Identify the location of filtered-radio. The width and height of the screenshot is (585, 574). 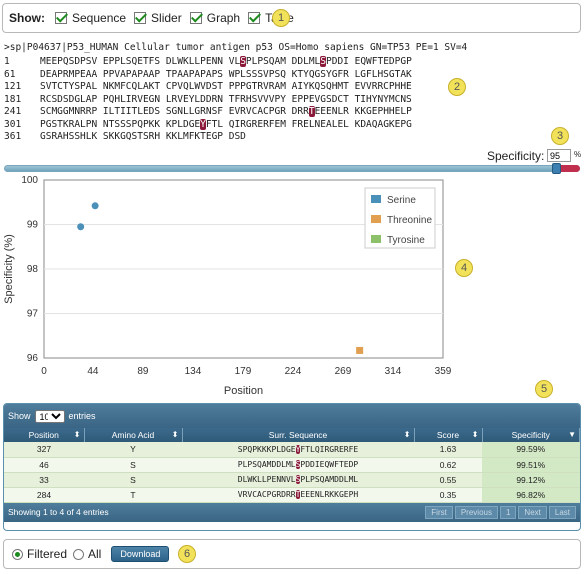
(17, 554).